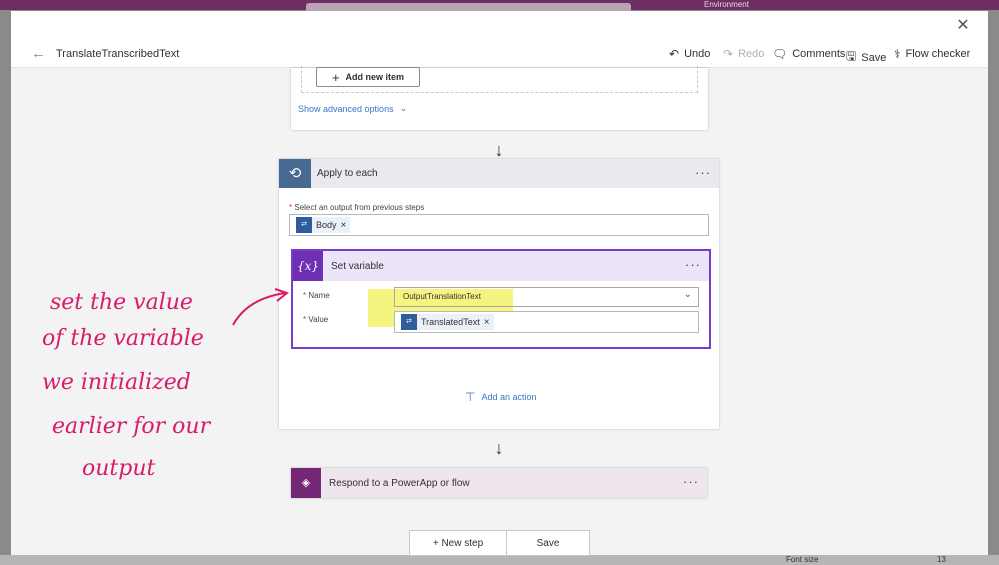 The height and width of the screenshot is (565, 999). I want to click on add-new-item-button: + Add new item, so click(368, 77).